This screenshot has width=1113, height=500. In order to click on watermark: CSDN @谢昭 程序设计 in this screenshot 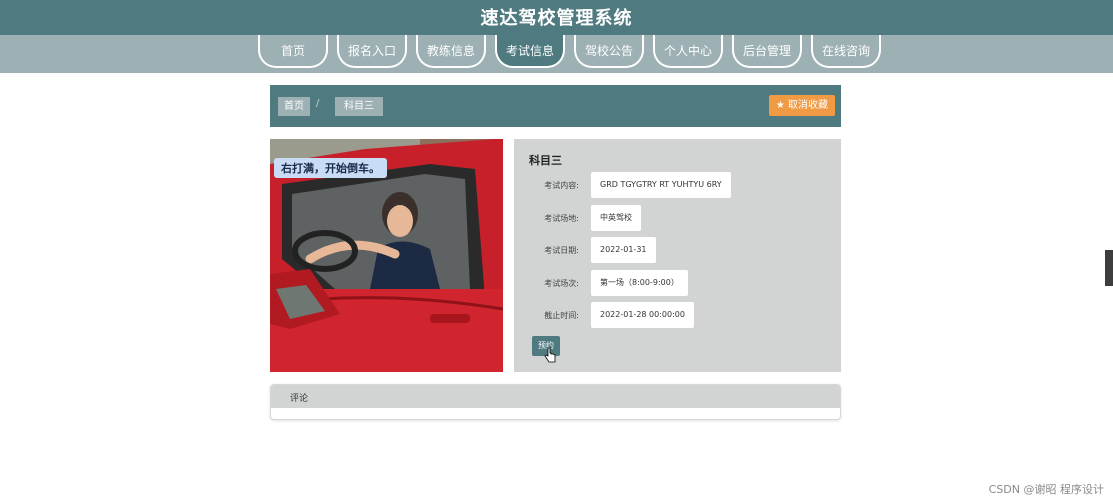, I will do `click(1046, 489)`.